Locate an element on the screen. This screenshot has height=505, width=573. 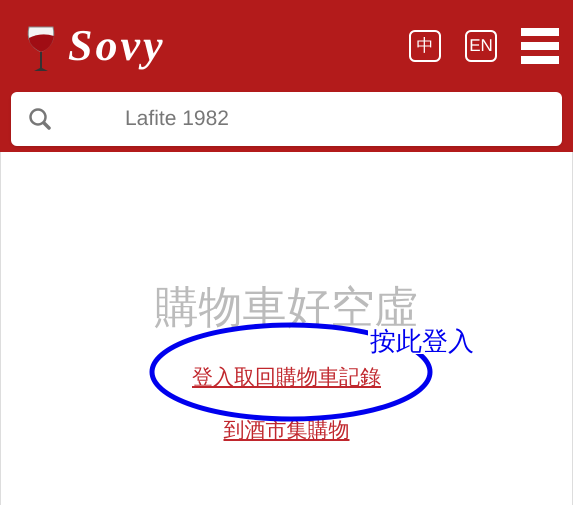
search-icon is located at coordinates (40, 119).